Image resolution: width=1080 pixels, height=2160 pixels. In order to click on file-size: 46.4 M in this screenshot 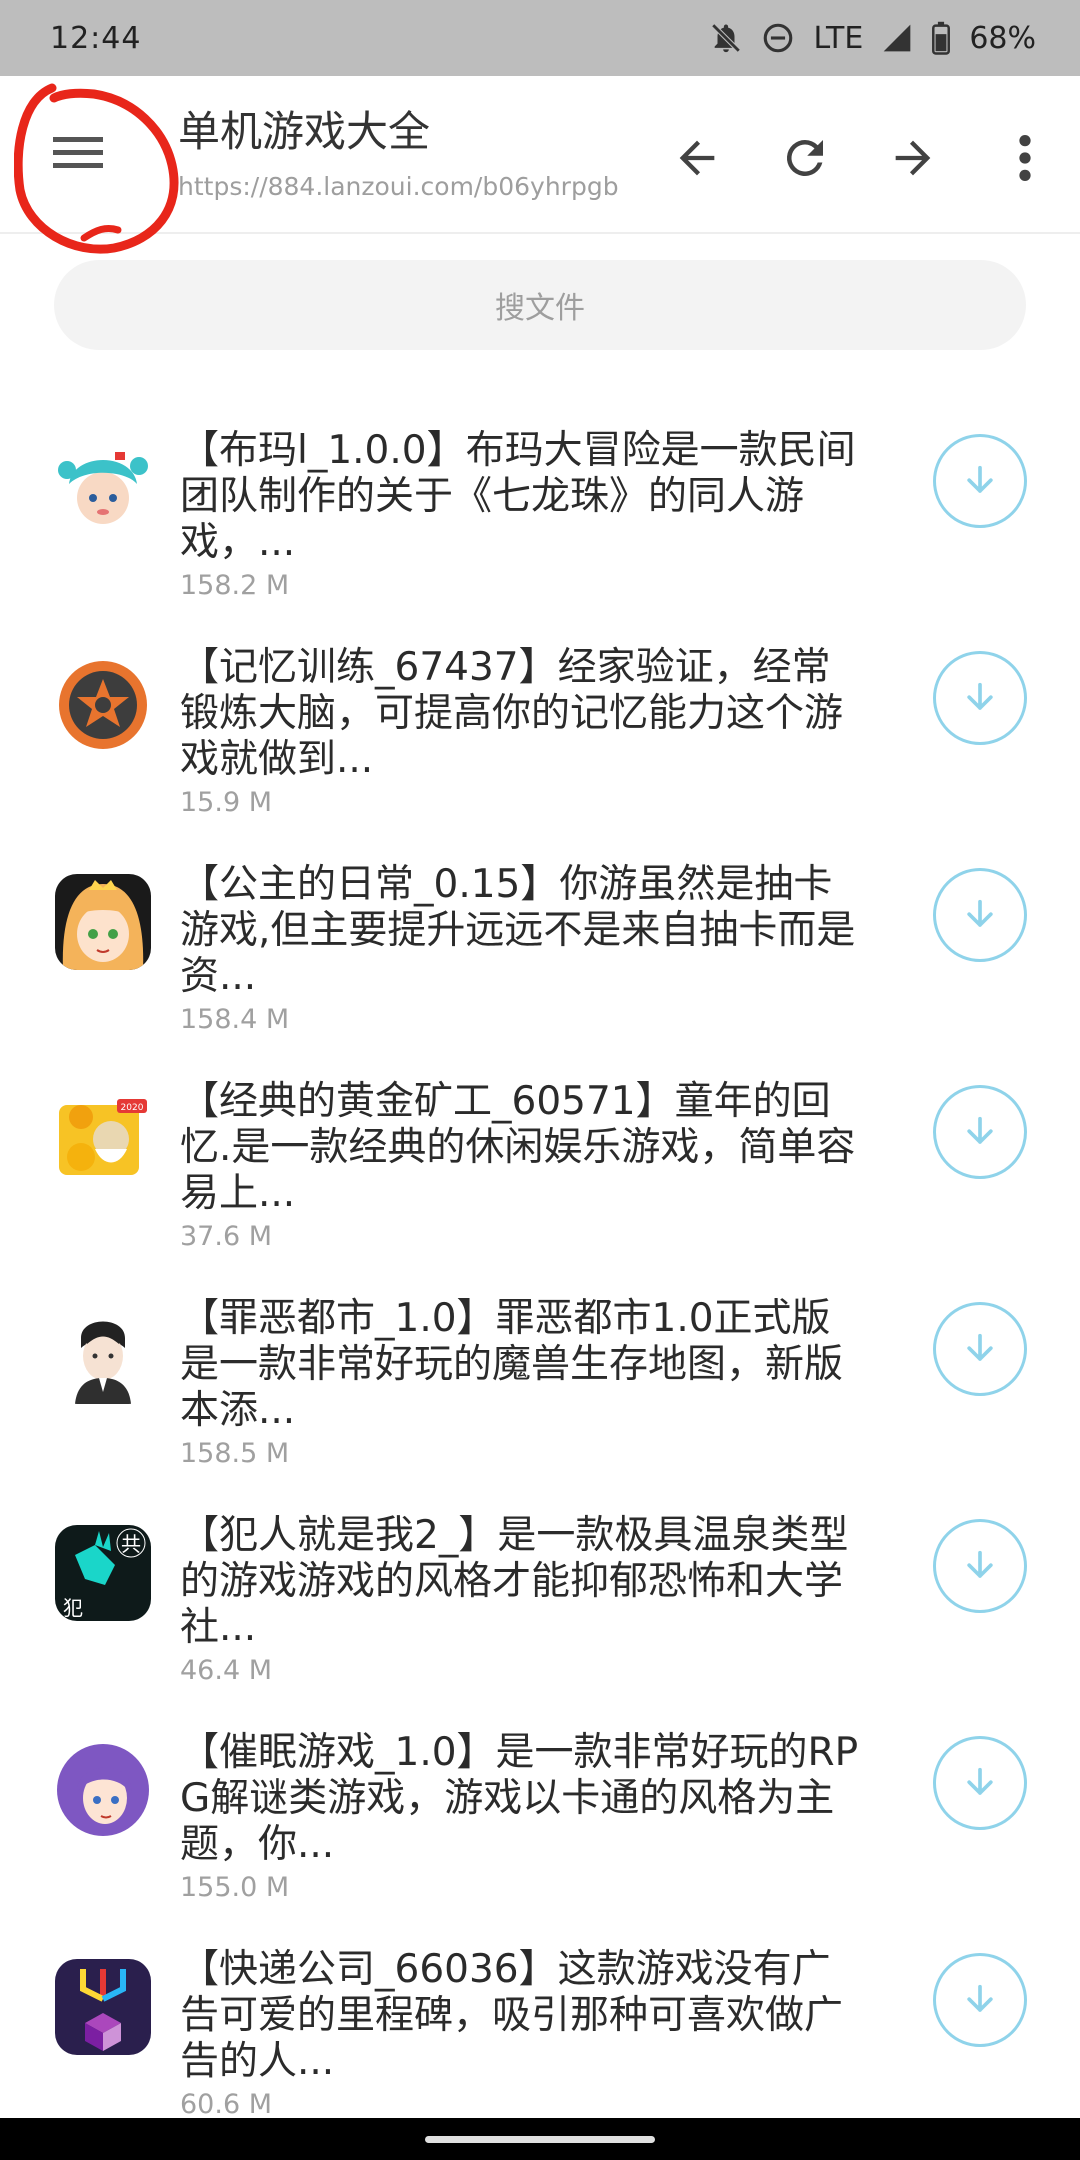, I will do `click(226, 1670)`.